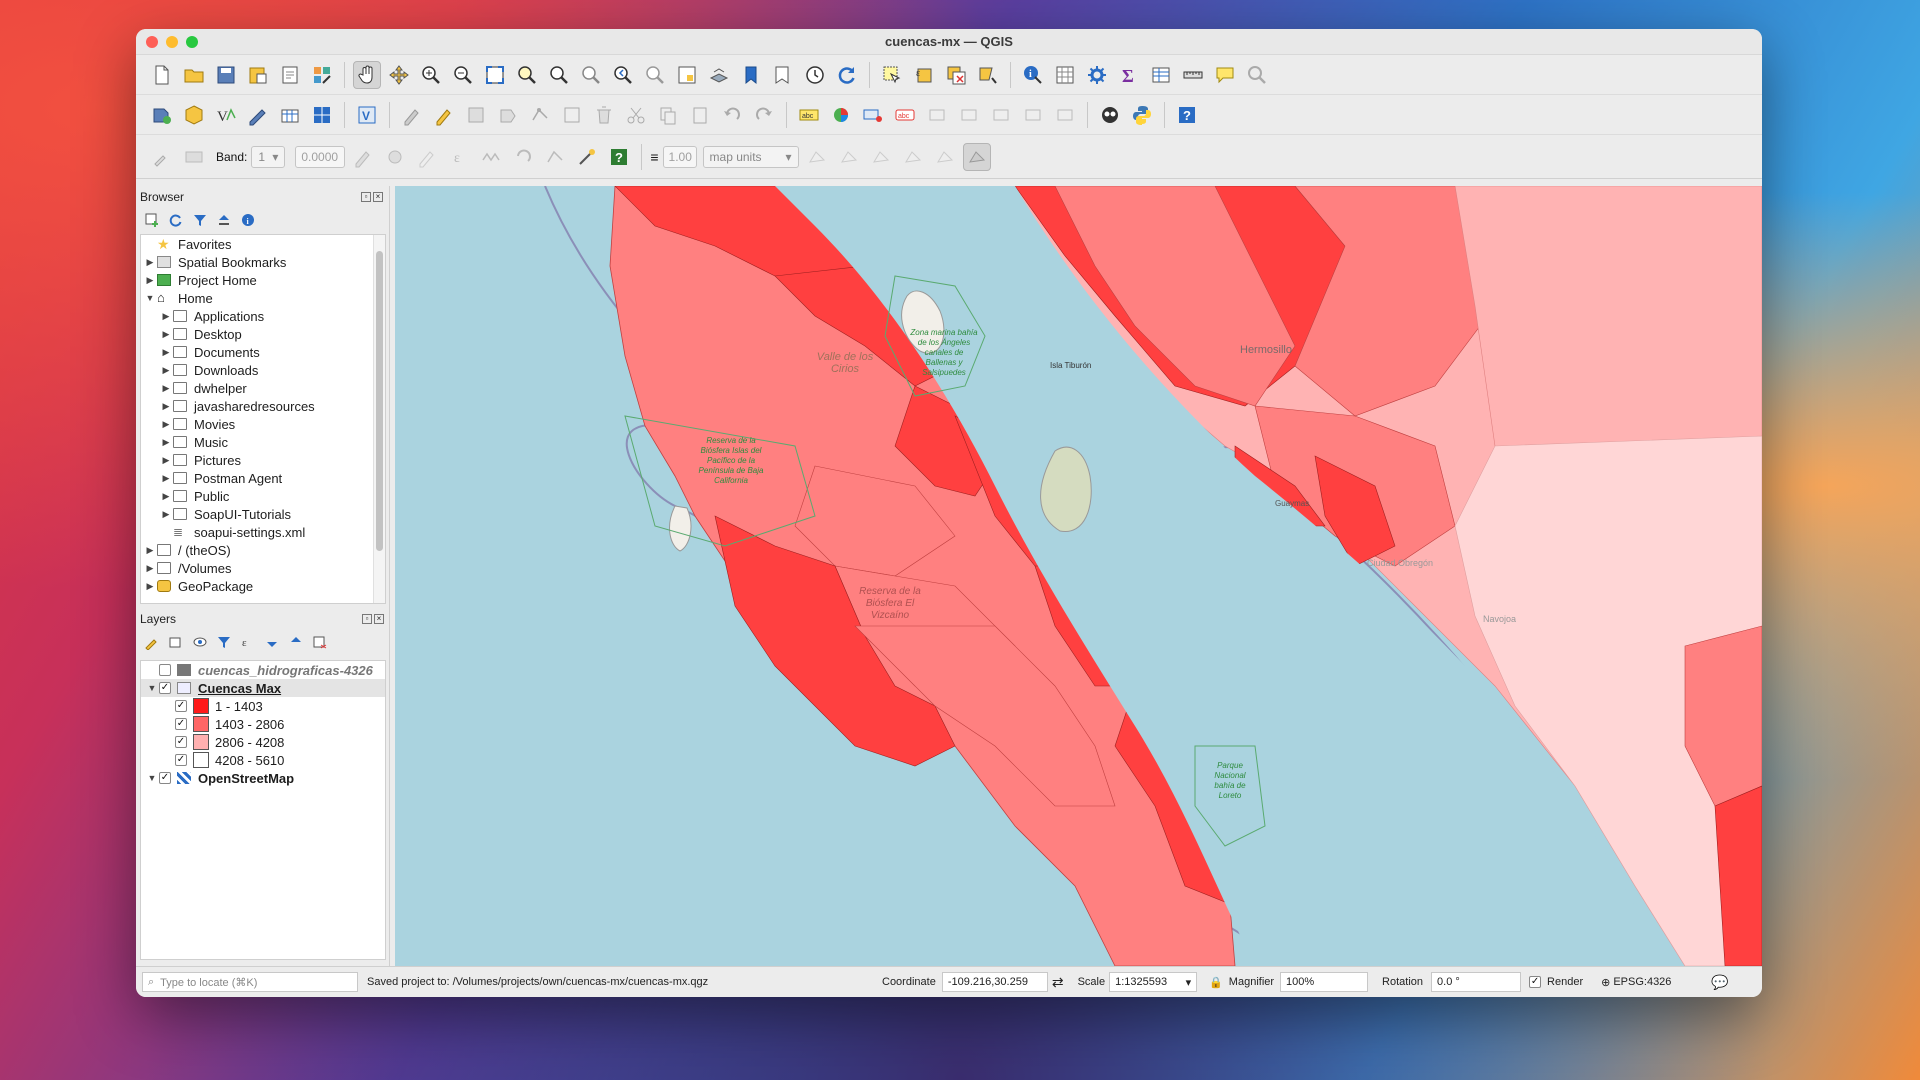 This screenshot has width=1920, height=1080. Describe the element at coordinates (248, 220) in the screenshot. I see `properties-icon: i` at that location.